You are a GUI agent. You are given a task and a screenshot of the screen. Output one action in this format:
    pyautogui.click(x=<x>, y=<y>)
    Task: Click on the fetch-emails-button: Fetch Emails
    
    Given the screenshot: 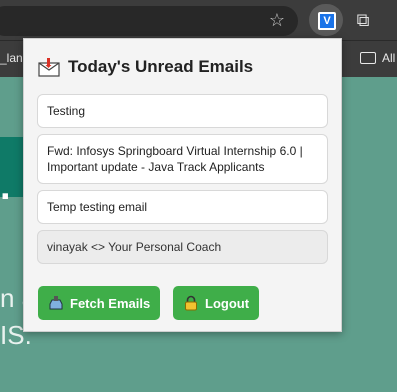 What is the action you would take?
    pyautogui.click(x=99, y=303)
    